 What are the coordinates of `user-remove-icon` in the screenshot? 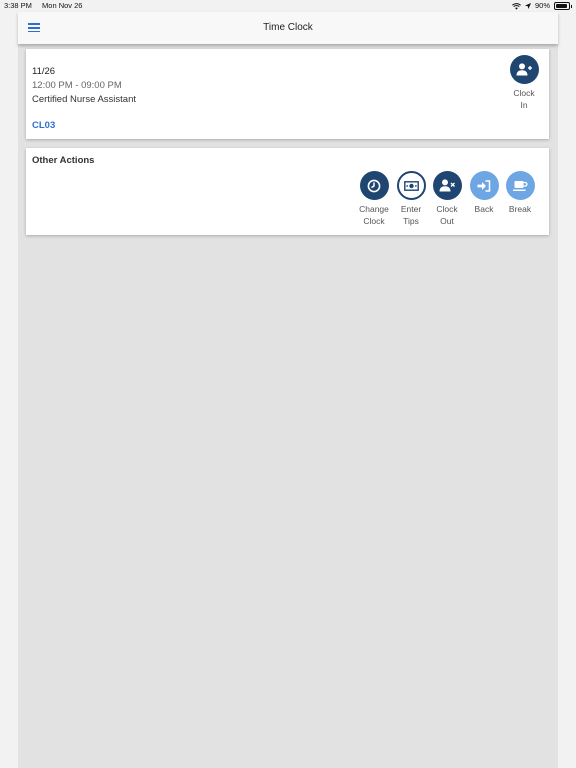 It's located at (447, 185).